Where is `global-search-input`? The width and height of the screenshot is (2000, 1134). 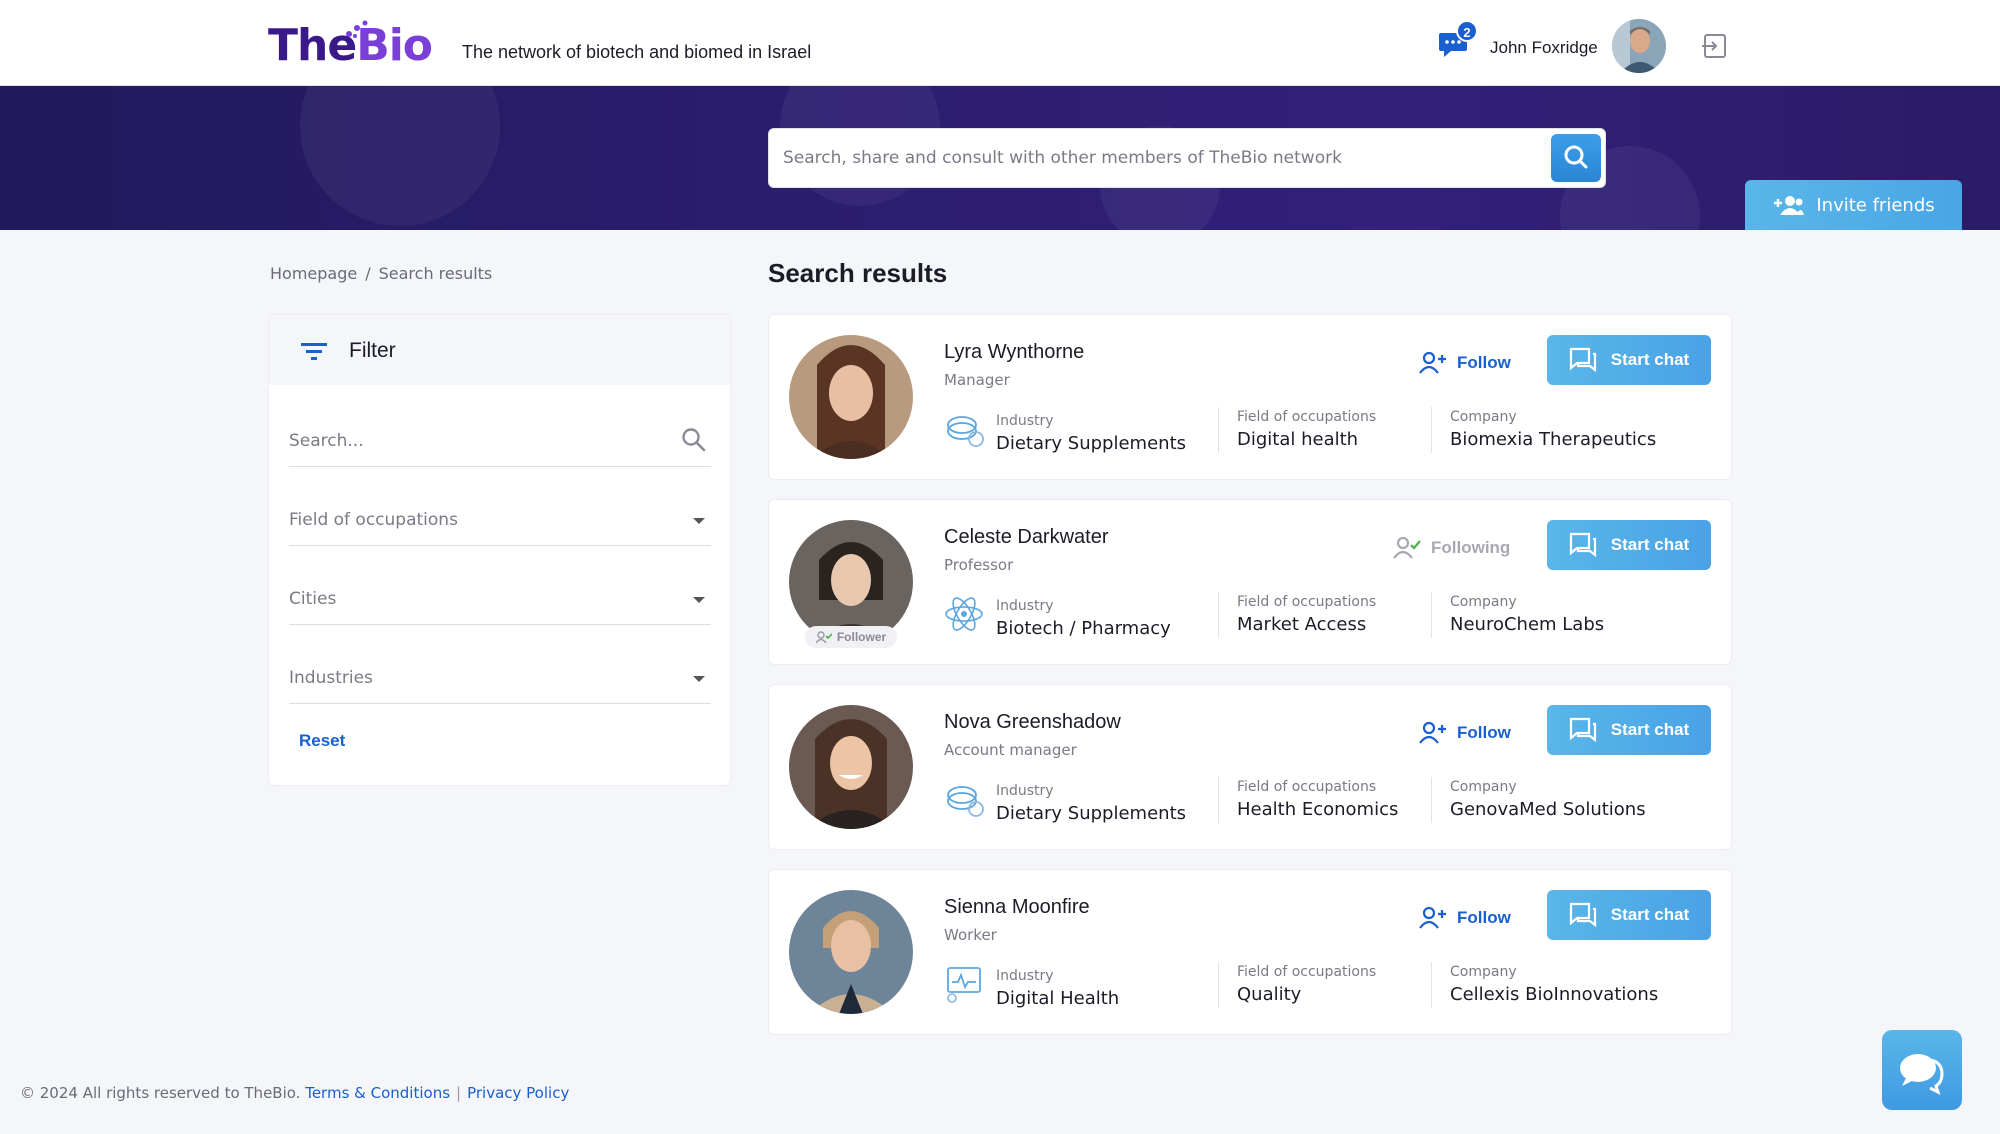 global-search-input is located at coordinates (1163, 158).